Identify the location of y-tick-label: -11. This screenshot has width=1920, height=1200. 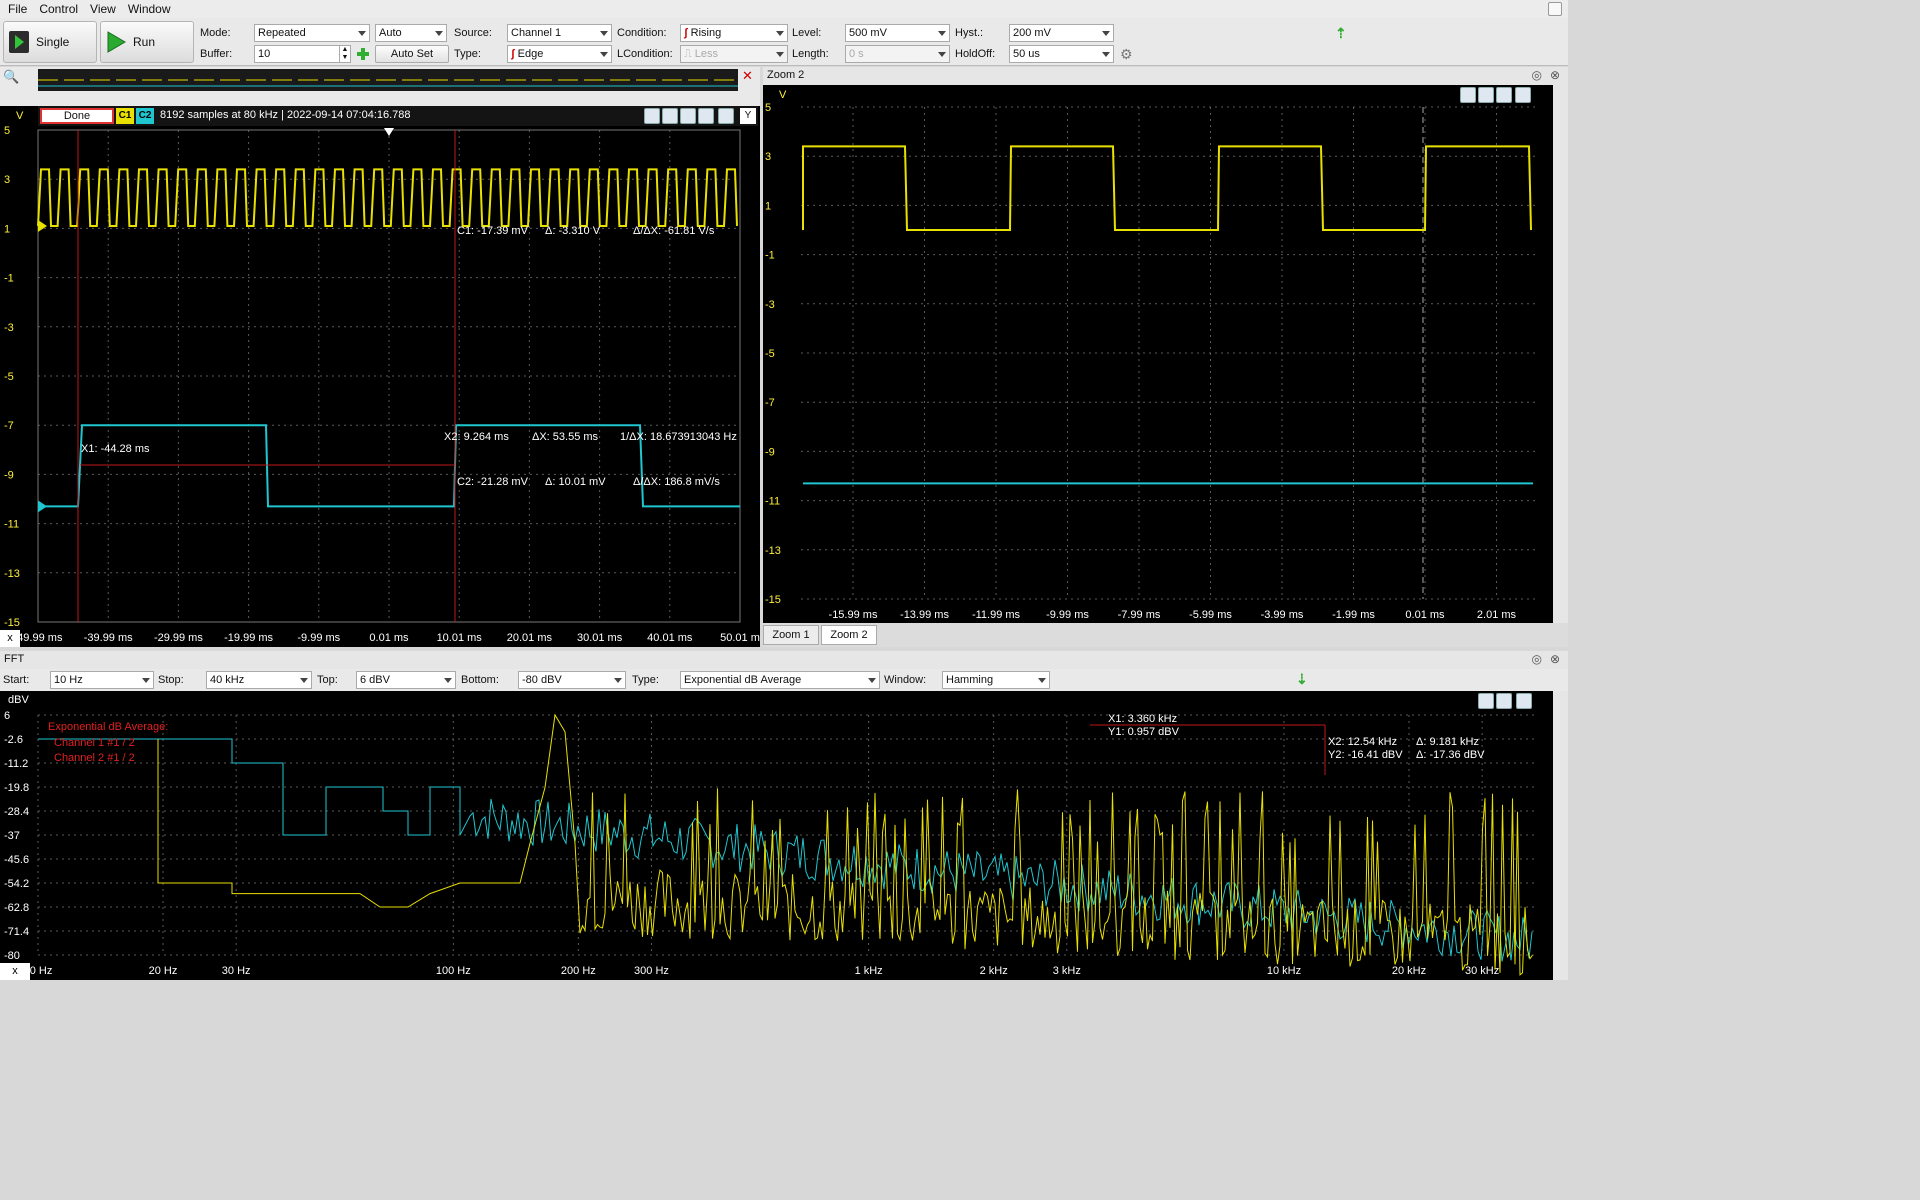
(772, 502).